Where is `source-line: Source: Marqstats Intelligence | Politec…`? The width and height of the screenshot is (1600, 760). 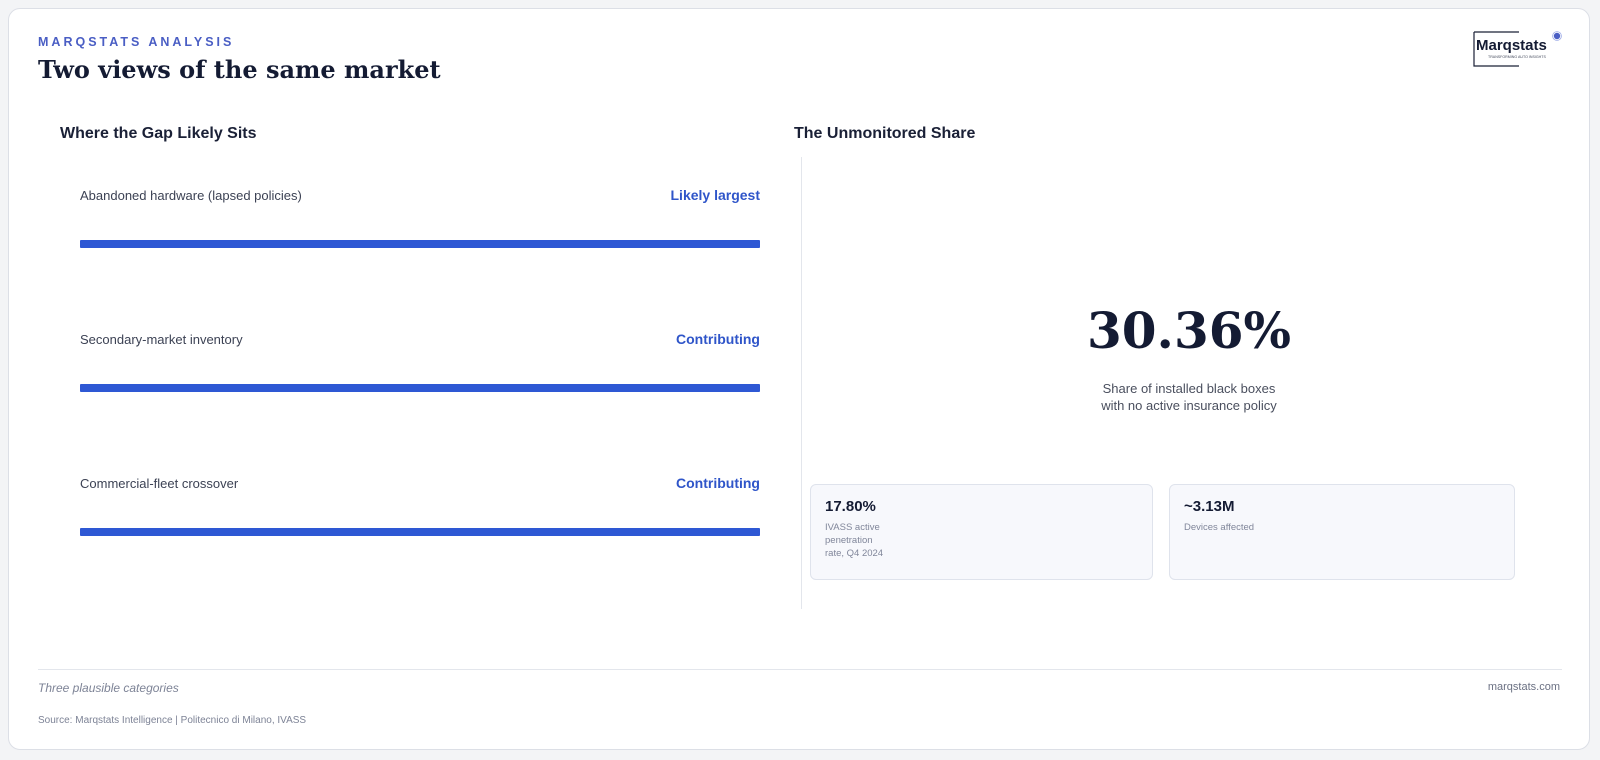
source-line: Source: Marqstats Intelligence | Politec… is located at coordinates (172, 720).